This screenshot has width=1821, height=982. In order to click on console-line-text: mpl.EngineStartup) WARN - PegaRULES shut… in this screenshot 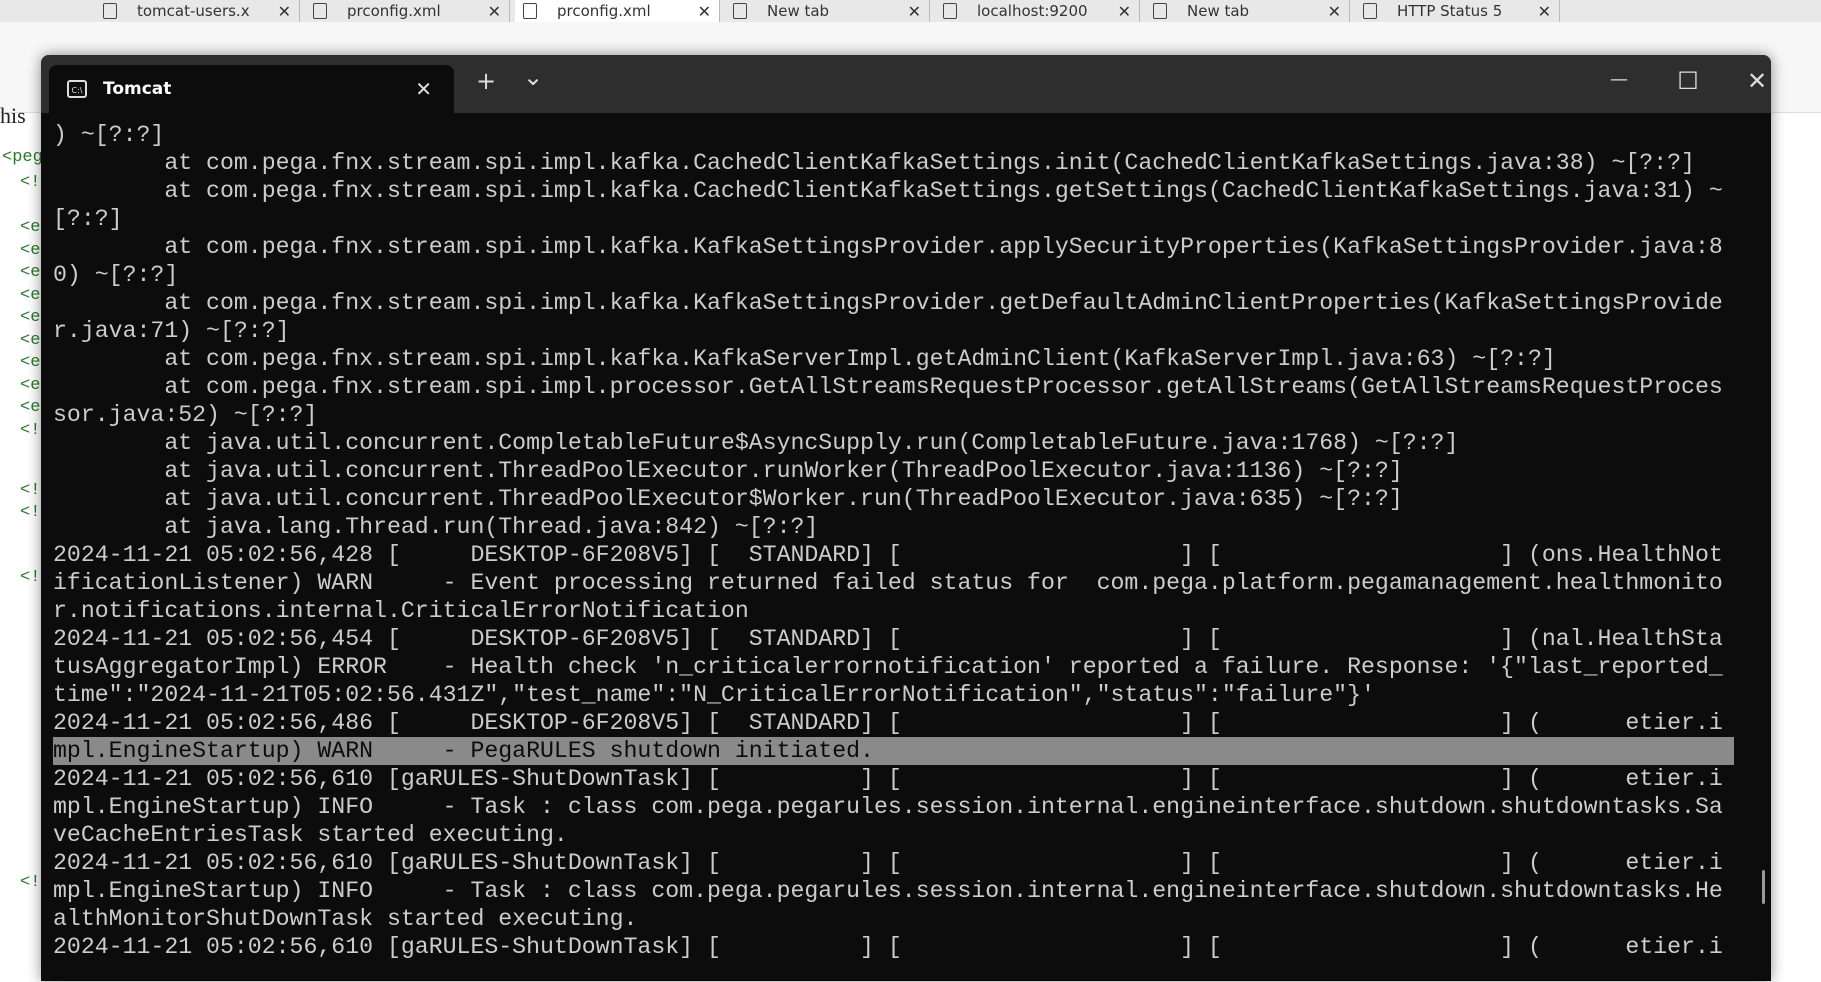, I will do `click(893, 751)`.